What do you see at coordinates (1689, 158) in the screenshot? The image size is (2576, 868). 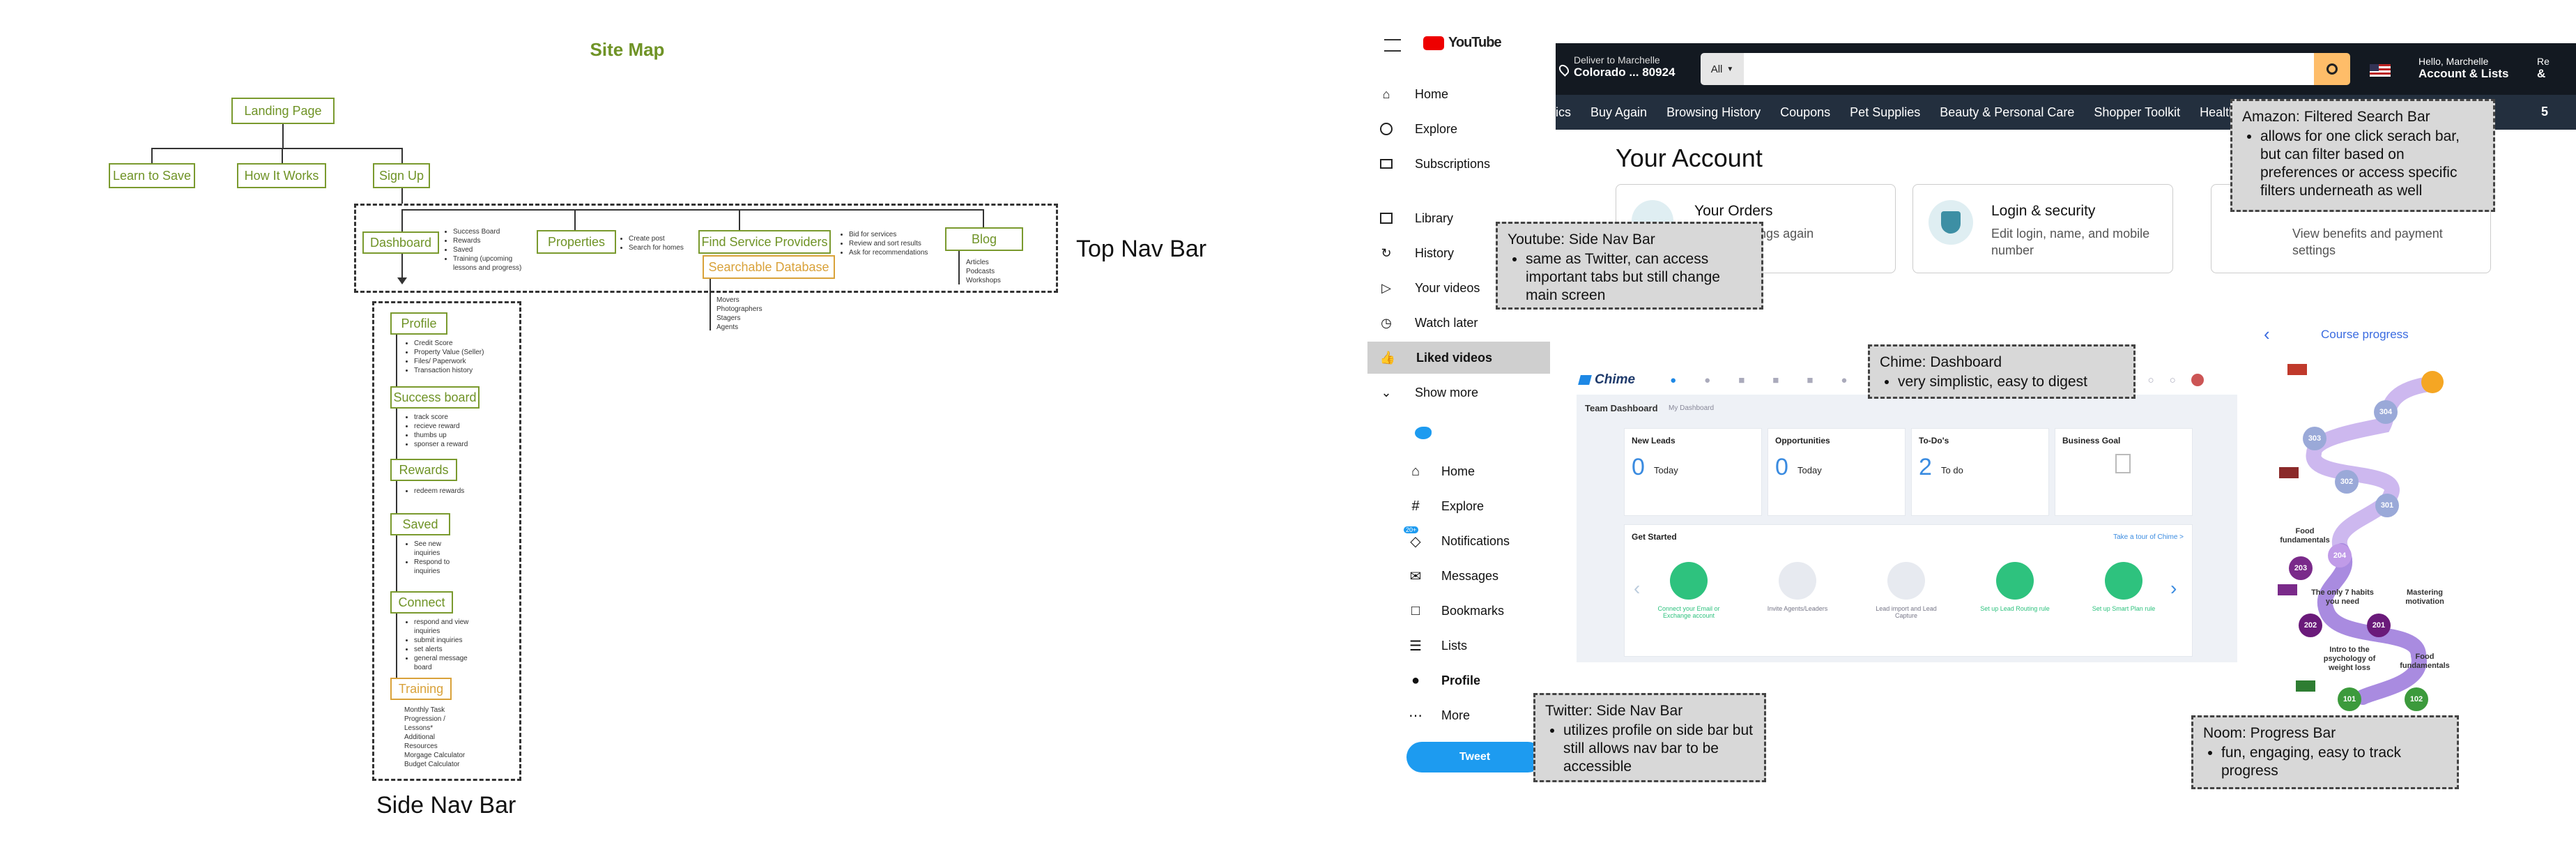 I see `your-account-title: Your Account` at bounding box center [1689, 158].